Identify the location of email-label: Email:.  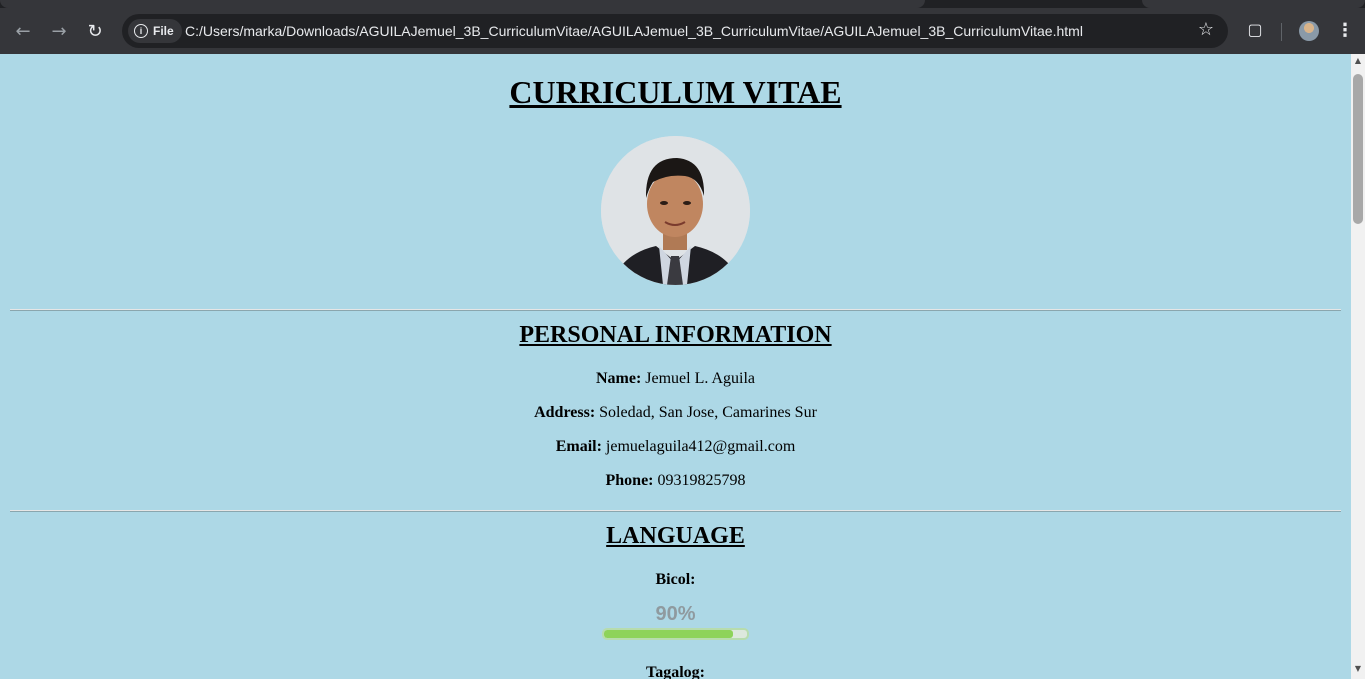
(578, 446).